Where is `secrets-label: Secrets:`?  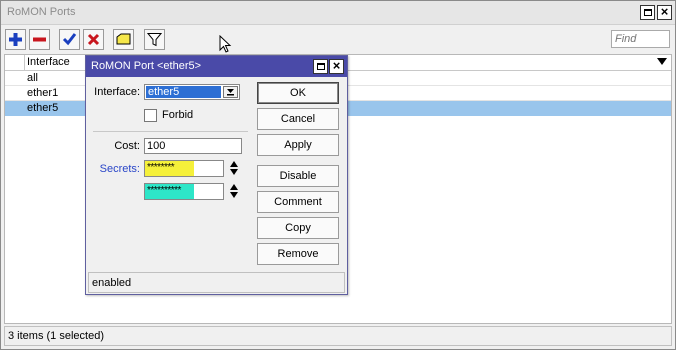 secrets-label: Secrets: is located at coordinates (119, 169).